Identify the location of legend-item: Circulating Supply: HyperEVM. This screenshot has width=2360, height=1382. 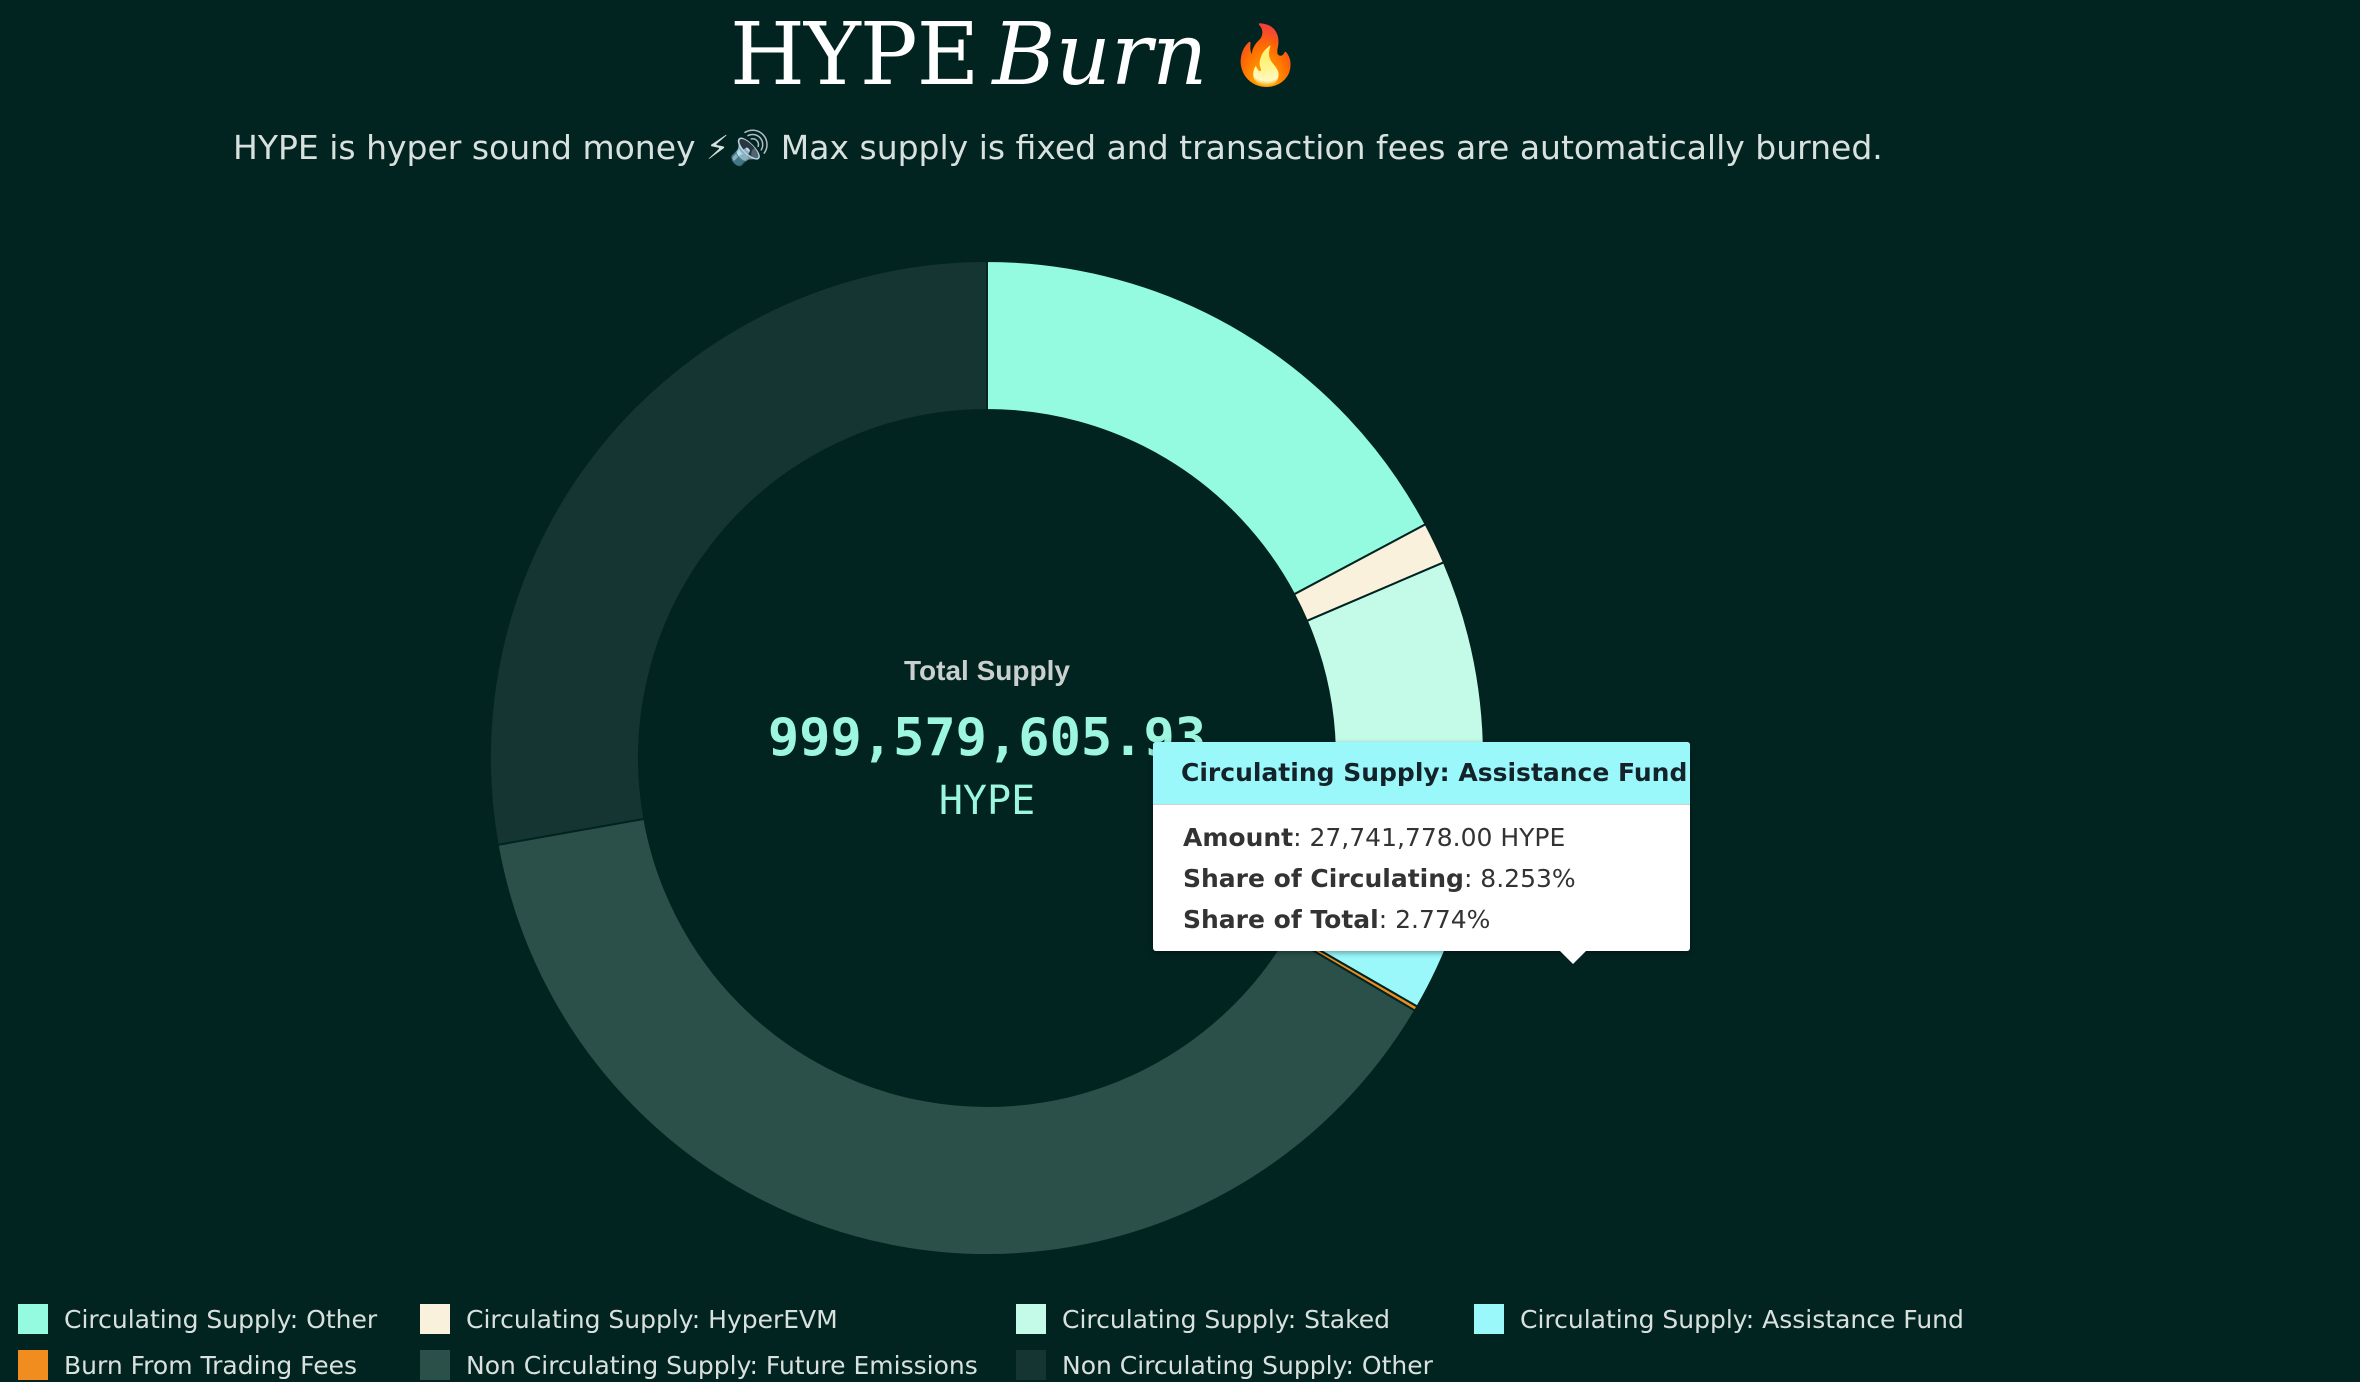
(629, 1319).